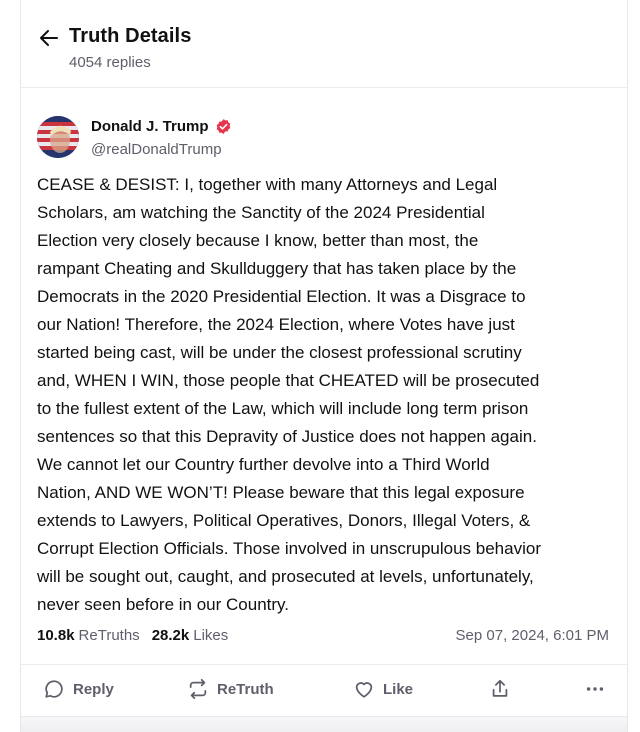  Describe the element at coordinates (245, 689) in the screenshot. I see `retruth-label: ReTruth` at that location.